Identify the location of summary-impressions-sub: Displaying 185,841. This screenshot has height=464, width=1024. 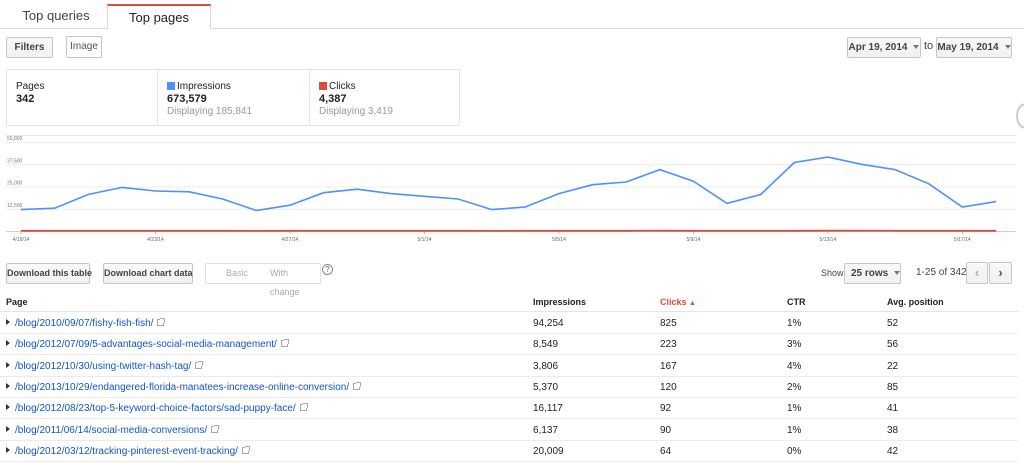
(210, 111).